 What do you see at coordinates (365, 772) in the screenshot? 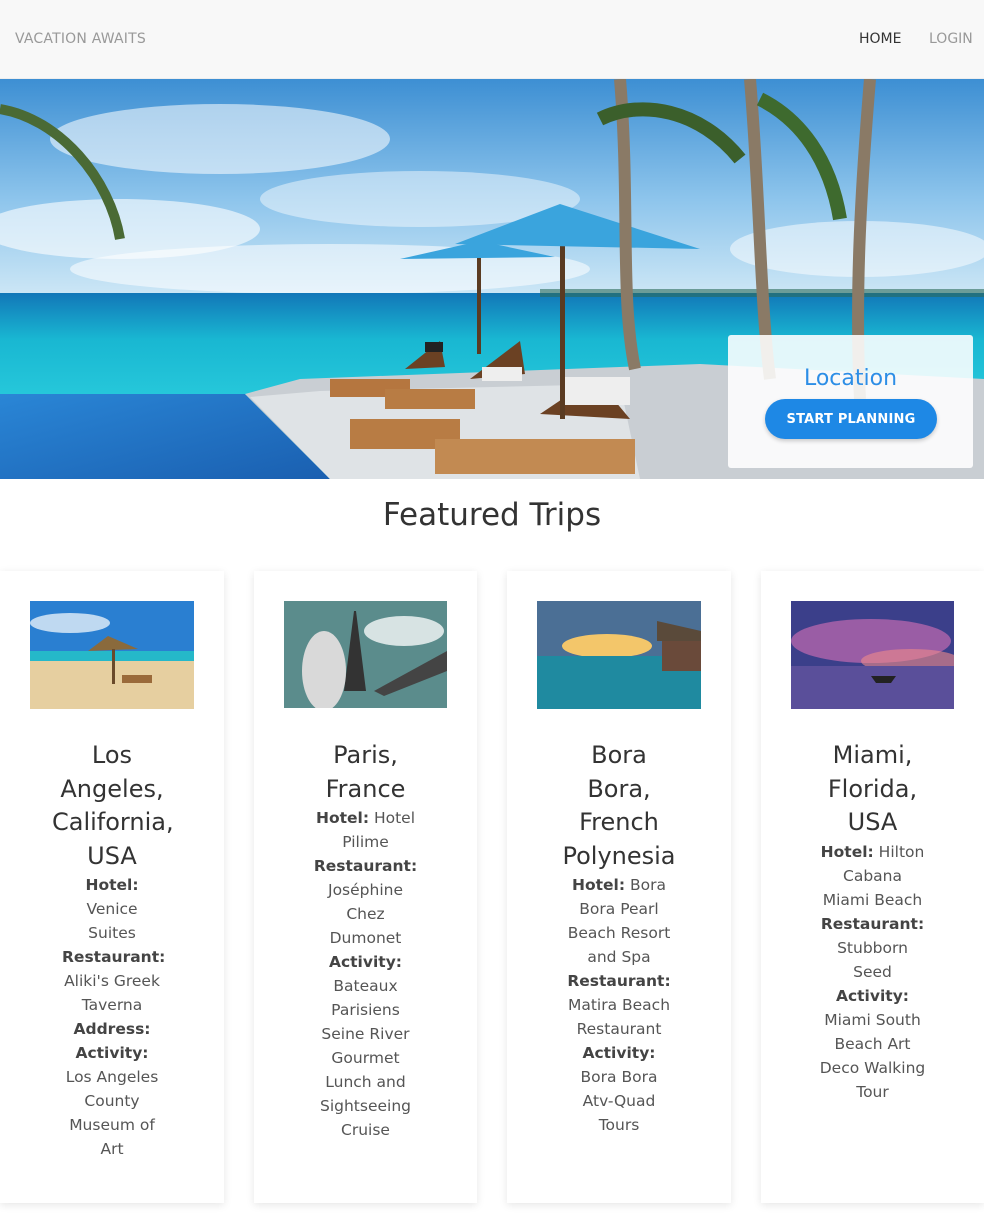
I see `trip-title: Paris, France` at bounding box center [365, 772].